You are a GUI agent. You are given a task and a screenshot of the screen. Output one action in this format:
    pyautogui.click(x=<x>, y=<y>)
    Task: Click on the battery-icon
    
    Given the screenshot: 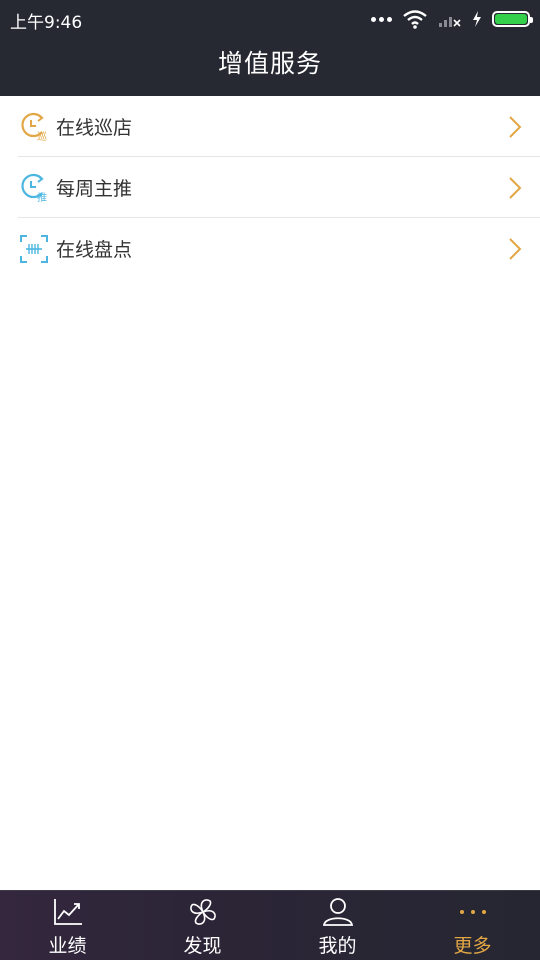 What is the action you would take?
    pyautogui.click(x=512, y=19)
    